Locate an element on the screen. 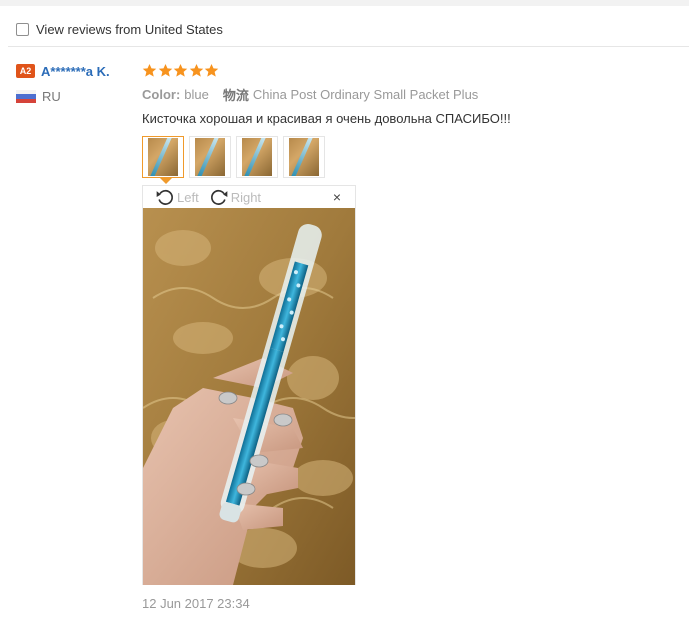 The width and height of the screenshot is (689, 617). buyer-level-badge: A2 is located at coordinates (25, 71).